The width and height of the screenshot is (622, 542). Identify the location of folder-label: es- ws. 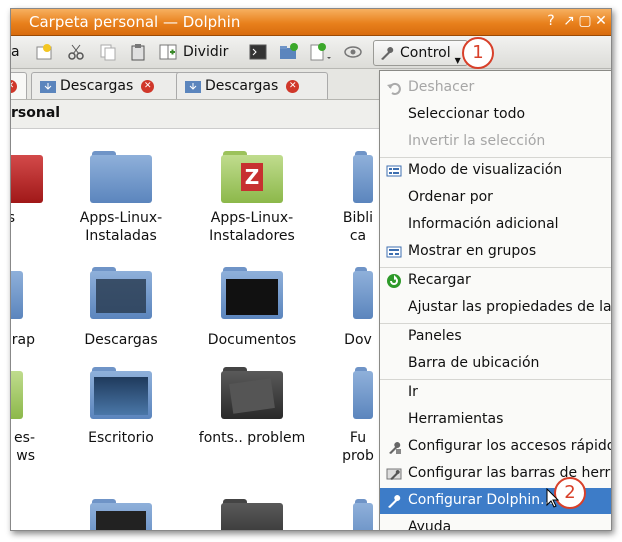
(24, 447).